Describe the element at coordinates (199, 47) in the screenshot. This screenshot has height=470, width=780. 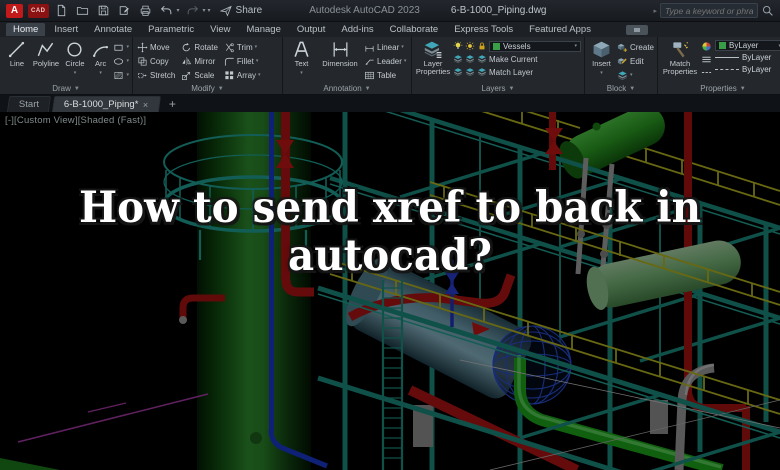
I see `rotate-tool: Rotate` at that location.